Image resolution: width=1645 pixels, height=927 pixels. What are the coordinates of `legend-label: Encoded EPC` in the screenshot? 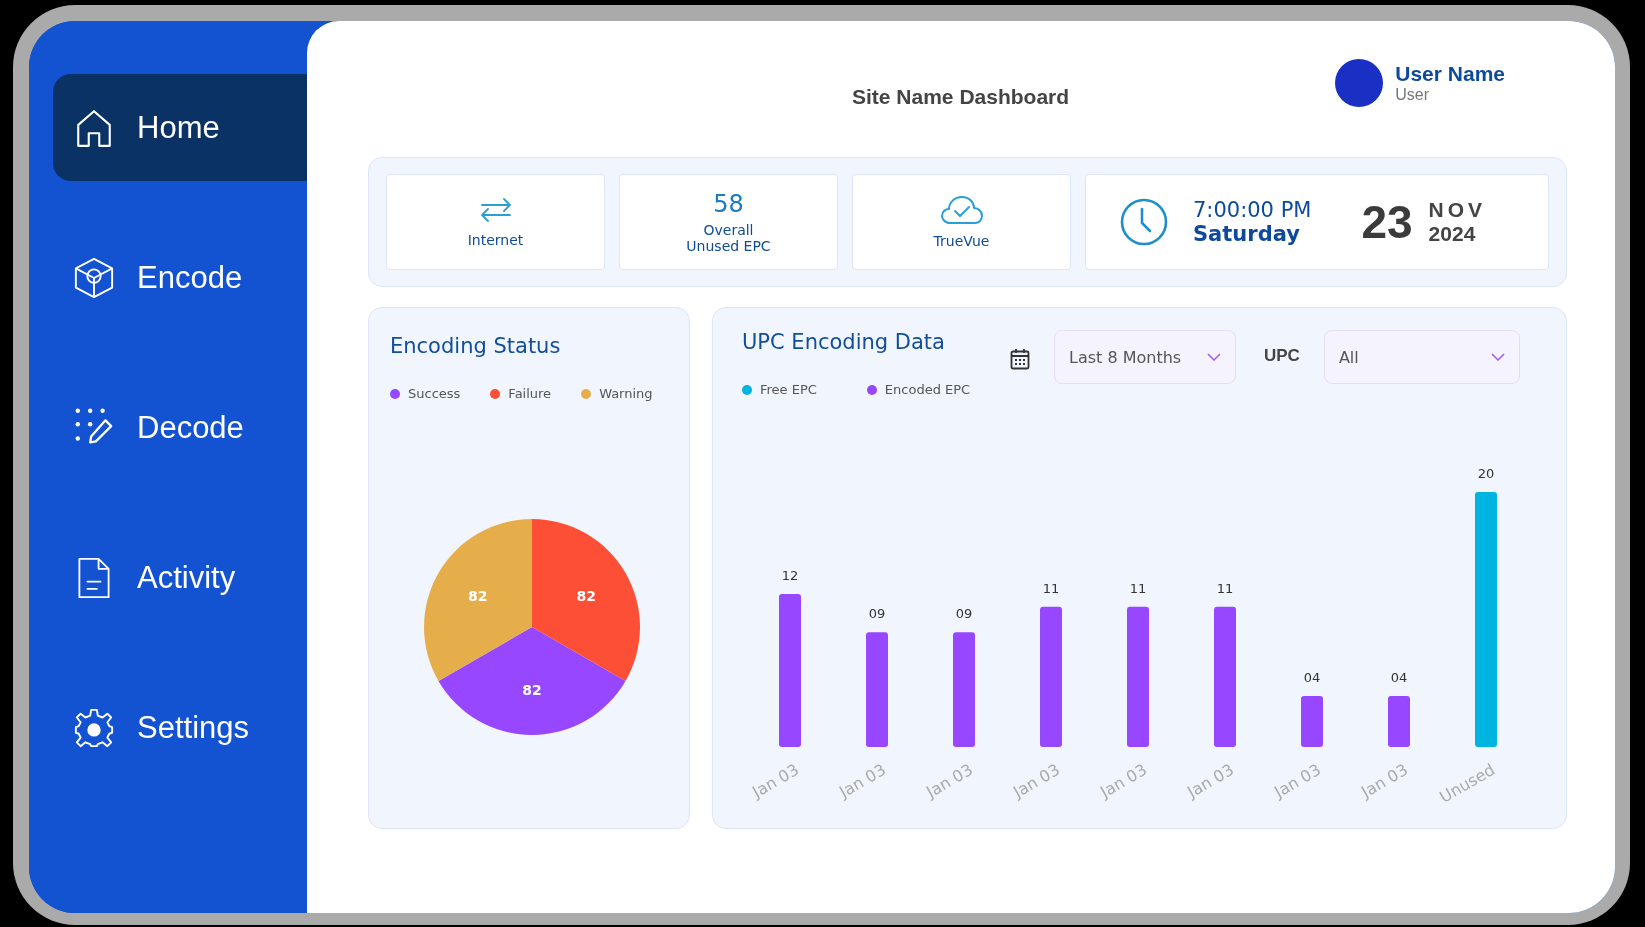 It's located at (927, 389).